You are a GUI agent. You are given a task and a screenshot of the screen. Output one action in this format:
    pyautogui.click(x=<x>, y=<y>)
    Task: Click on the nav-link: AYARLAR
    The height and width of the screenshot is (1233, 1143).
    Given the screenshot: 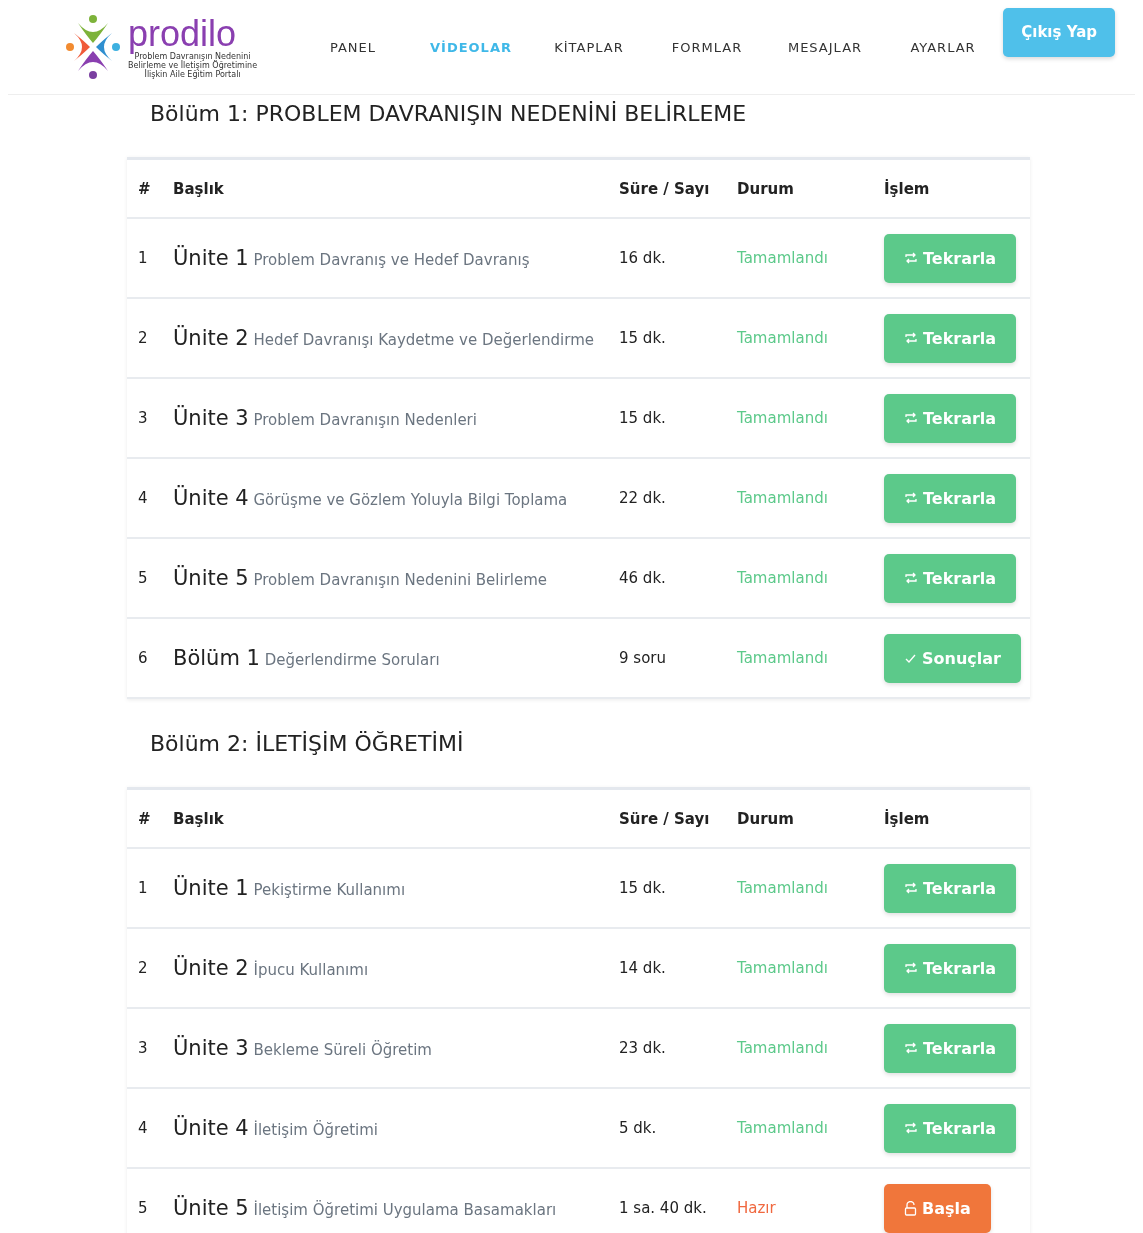 What is the action you would take?
    pyautogui.click(x=943, y=47)
    